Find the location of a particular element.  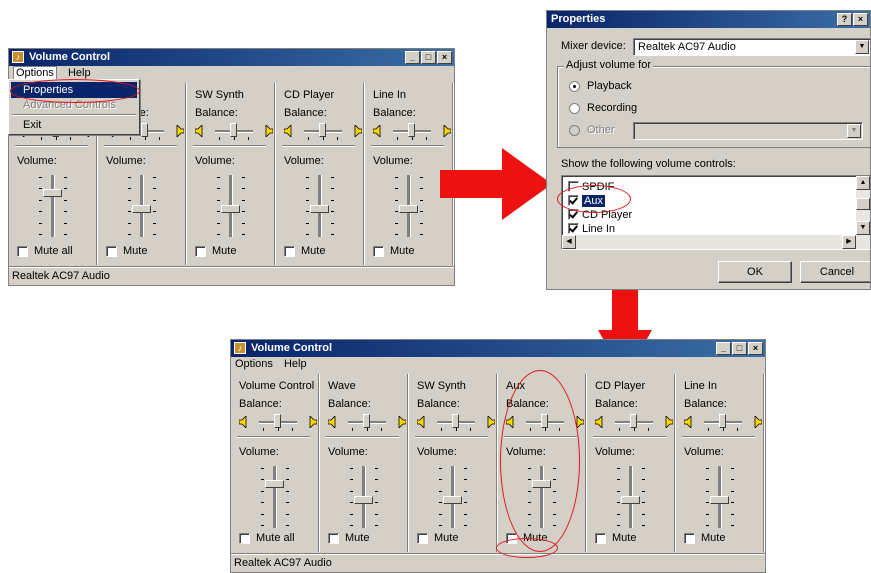

cancel-button: Cancel is located at coordinates (835, 272).